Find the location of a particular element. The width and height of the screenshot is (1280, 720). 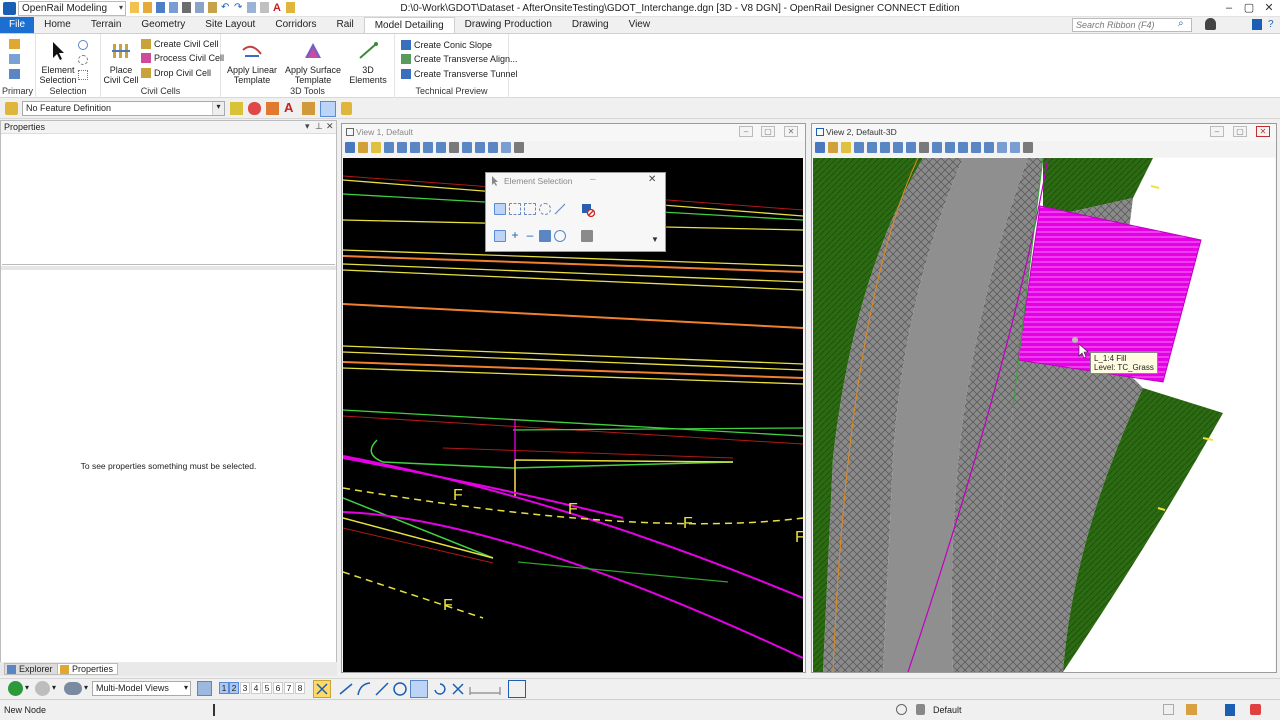

snap-mode-icon is located at coordinates (901, 709).